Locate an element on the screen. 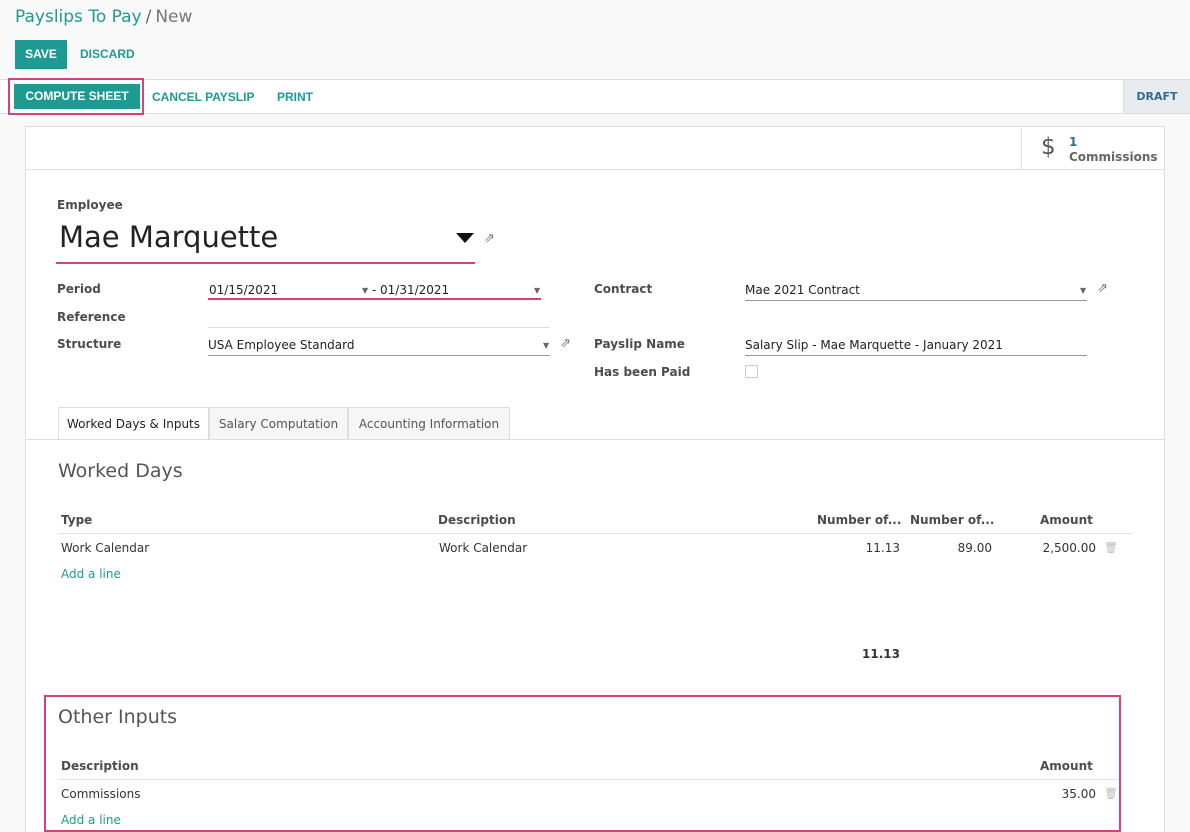 Image resolution: width=1190 pixels, height=832 pixels. discard-button: DISCARD is located at coordinates (107, 54).